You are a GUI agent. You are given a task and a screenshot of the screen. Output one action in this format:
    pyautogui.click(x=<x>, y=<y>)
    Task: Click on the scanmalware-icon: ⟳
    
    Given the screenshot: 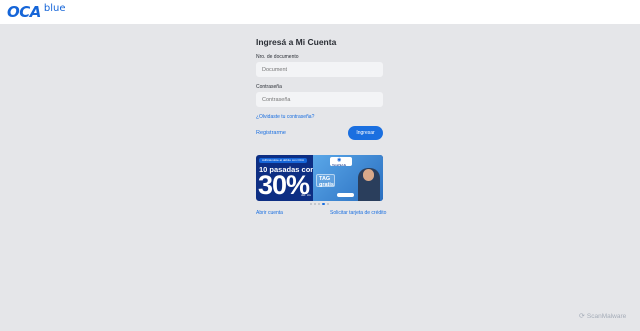 What is the action you would take?
    pyautogui.click(x=582, y=316)
    